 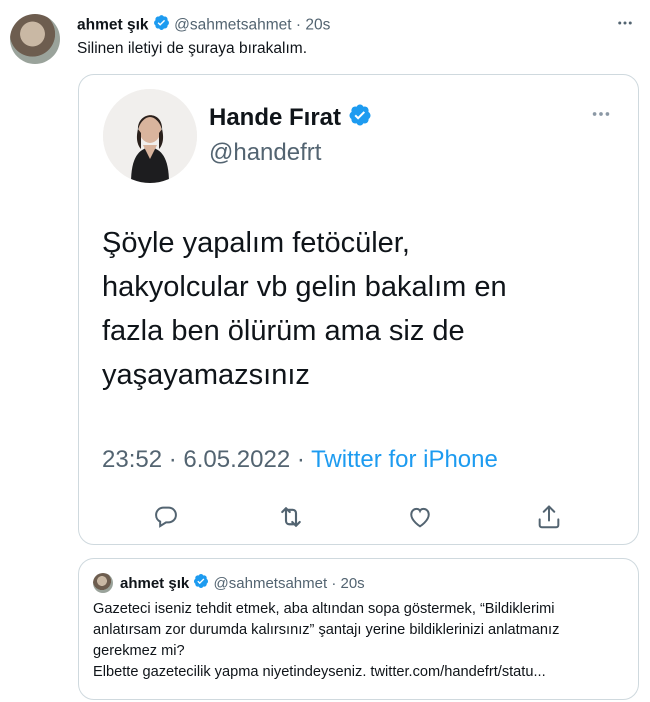 What do you see at coordinates (166, 517) in the screenshot?
I see `reply-icon` at bounding box center [166, 517].